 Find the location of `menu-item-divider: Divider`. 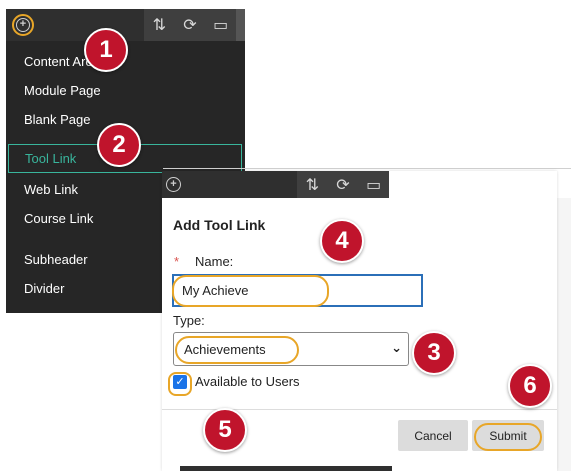

menu-item-divider: Divider is located at coordinates (44, 288).